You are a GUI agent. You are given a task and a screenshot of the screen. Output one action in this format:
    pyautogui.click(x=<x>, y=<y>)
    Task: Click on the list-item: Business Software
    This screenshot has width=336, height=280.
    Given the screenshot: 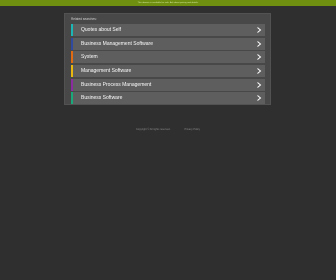 What is the action you would take?
    pyautogui.click(x=168, y=98)
    